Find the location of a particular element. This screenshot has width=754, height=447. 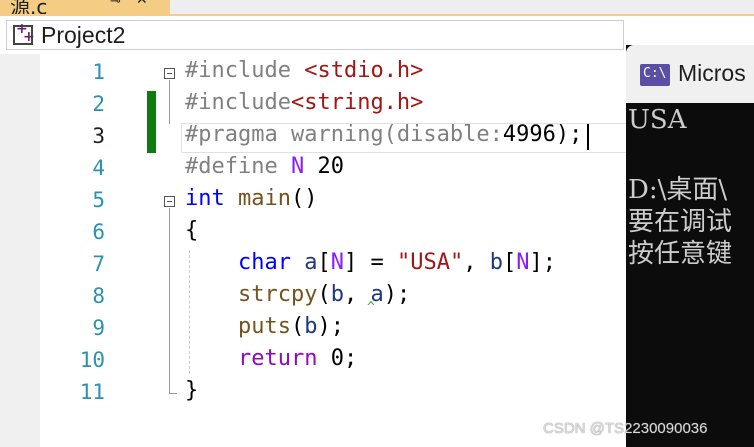

line-number: 8 is located at coordinates (98, 296).